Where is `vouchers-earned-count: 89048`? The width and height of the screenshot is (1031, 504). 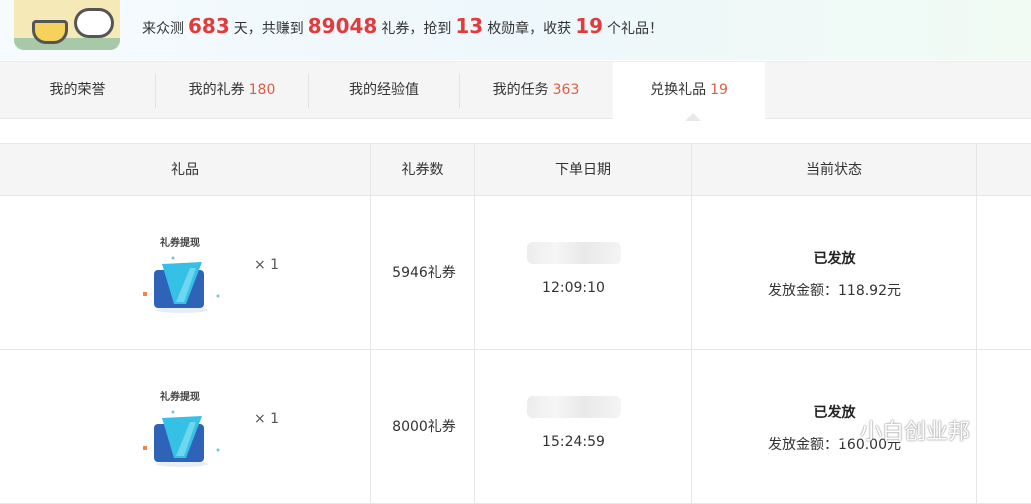 vouchers-earned-count: 89048 is located at coordinates (342, 26).